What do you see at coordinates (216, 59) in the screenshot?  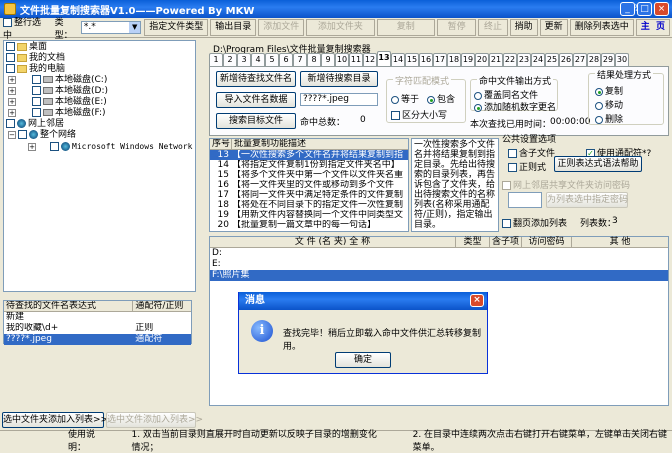 I see `tab-1: 1` at bounding box center [216, 59].